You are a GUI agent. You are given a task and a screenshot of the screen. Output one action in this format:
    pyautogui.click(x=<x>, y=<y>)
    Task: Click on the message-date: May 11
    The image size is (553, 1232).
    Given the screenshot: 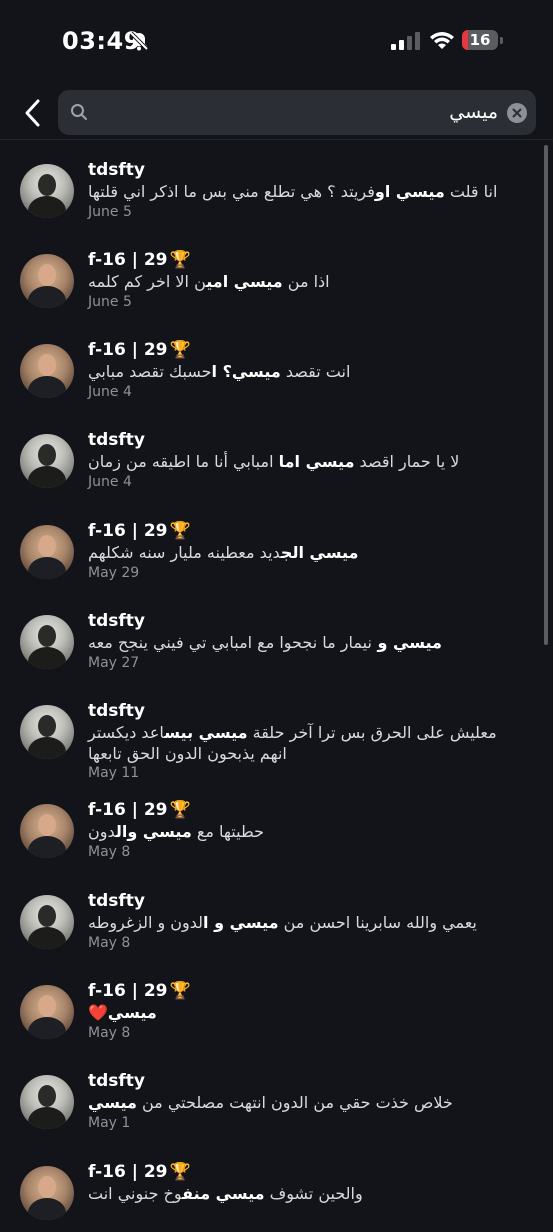 What is the action you would take?
    pyautogui.click(x=114, y=773)
    